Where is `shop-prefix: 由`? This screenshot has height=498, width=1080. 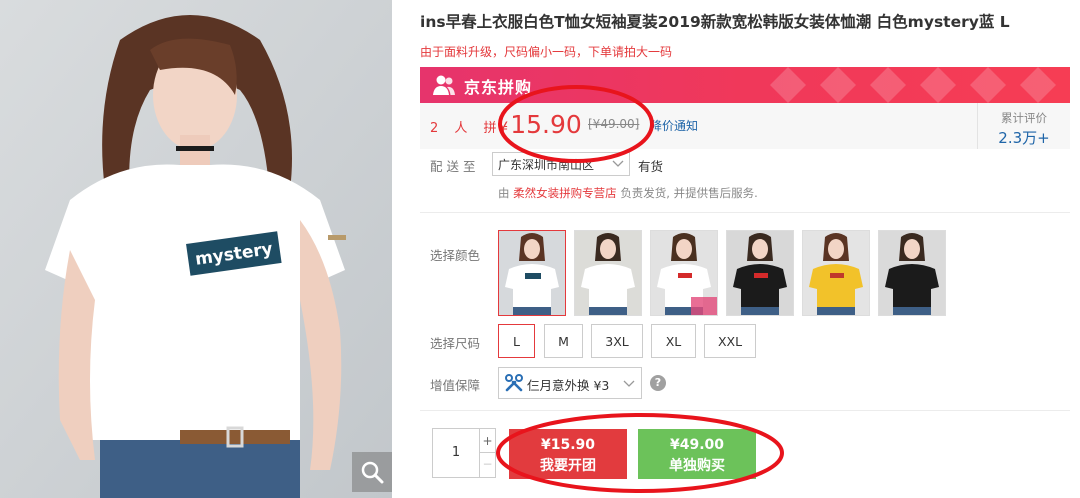
shop-prefix: 由 is located at coordinates (504, 193).